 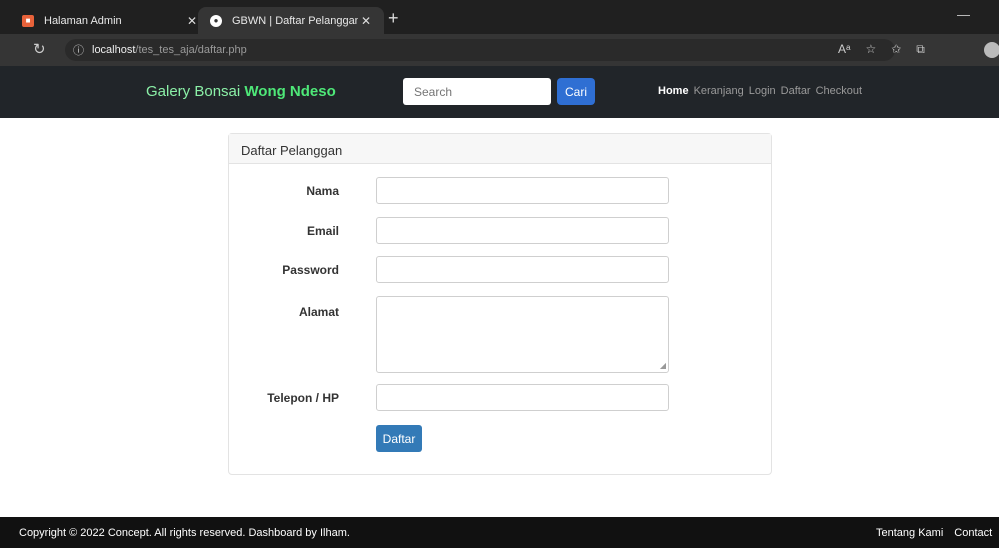 What do you see at coordinates (322, 231) in the screenshot?
I see `email-label: Email` at bounding box center [322, 231].